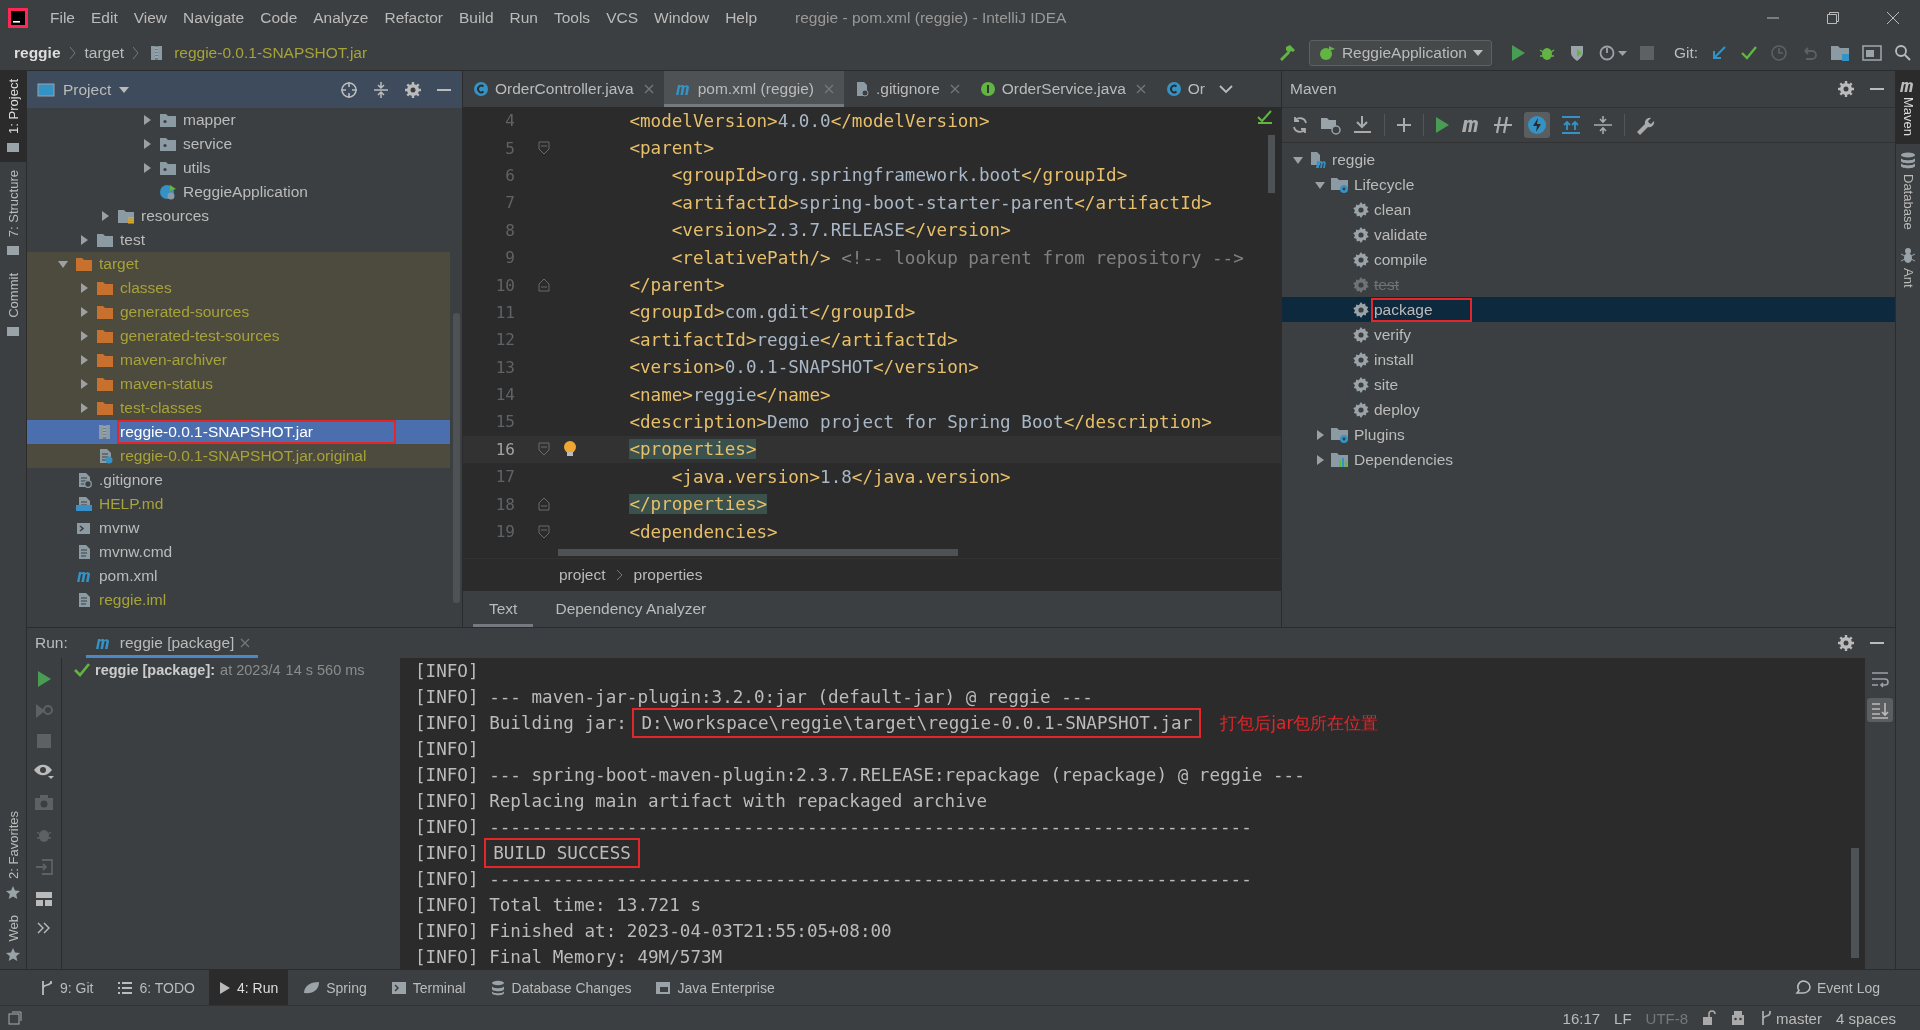 The image size is (1920, 1030). What do you see at coordinates (238, 408) in the screenshot?
I see `tree-item: test-classes` at bounding box center [238, 408].